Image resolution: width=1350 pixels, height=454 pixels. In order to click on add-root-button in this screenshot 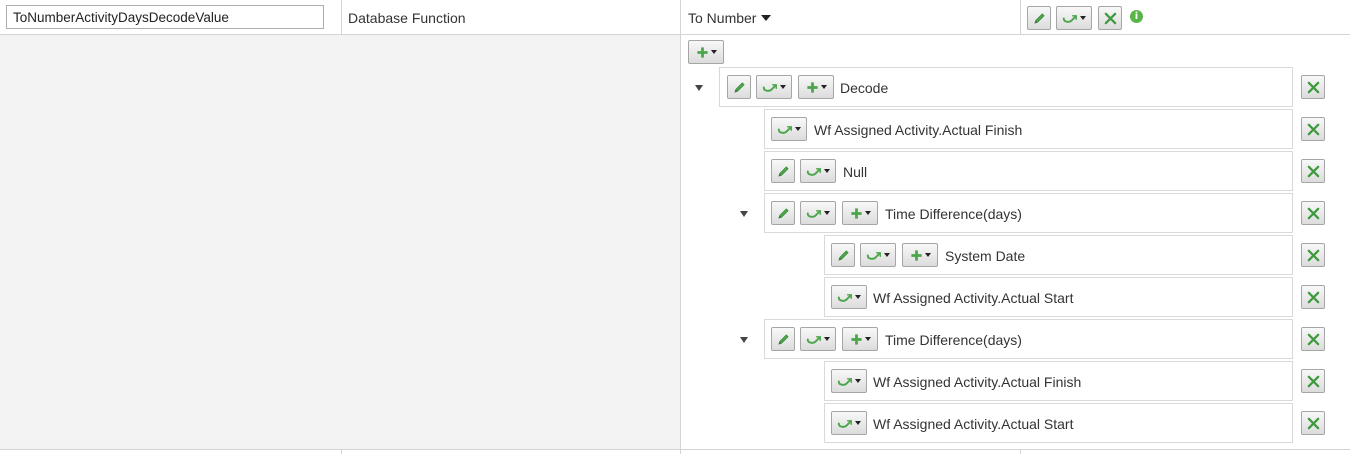, I will do `click(706, 52)`.